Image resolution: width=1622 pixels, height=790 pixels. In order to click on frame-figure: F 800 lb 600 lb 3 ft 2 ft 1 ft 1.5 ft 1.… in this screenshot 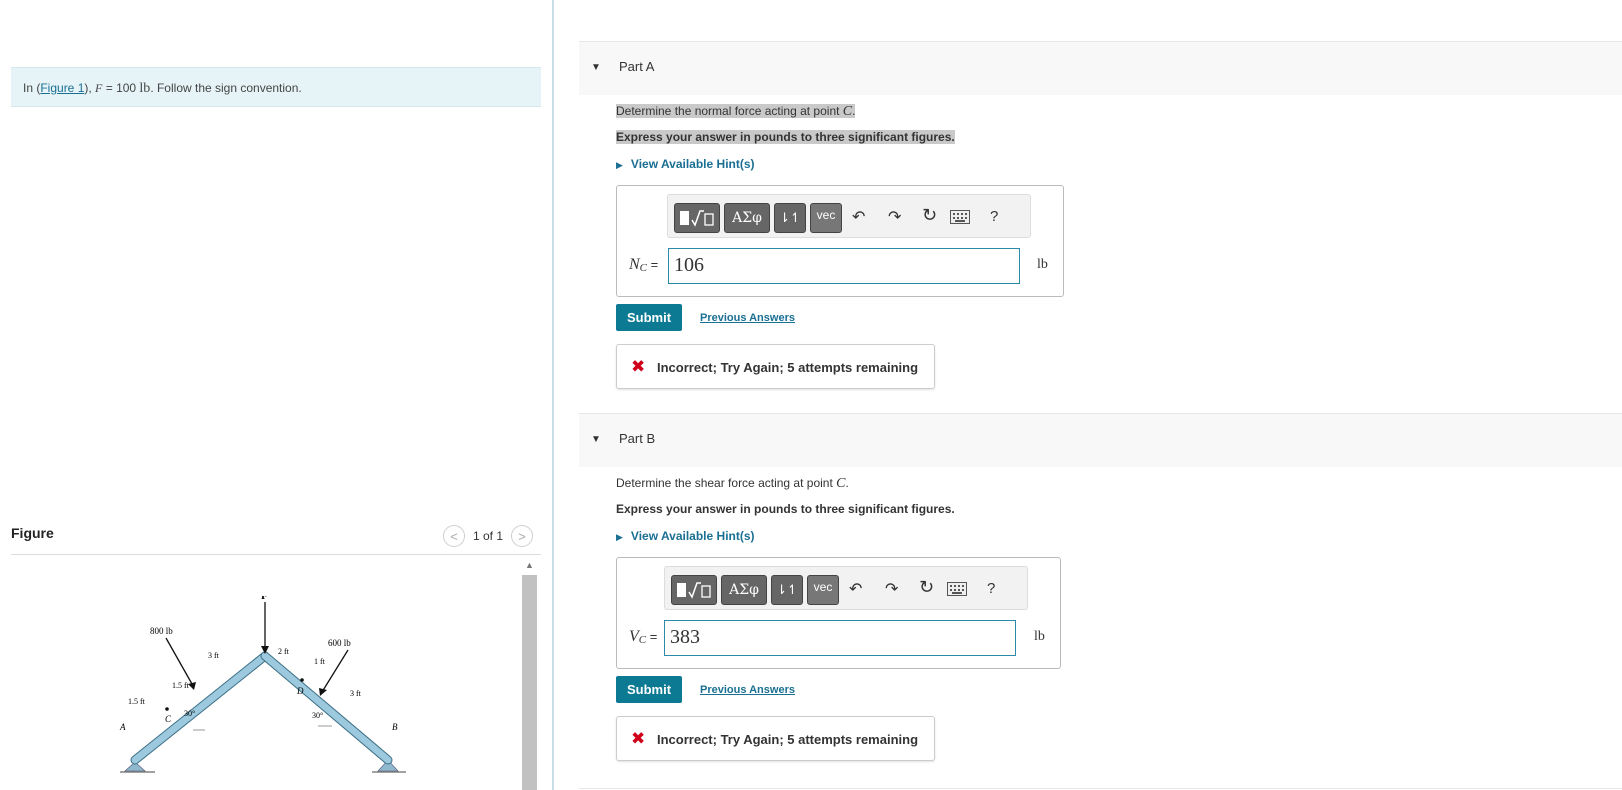, I will do `click(262, 684)`.